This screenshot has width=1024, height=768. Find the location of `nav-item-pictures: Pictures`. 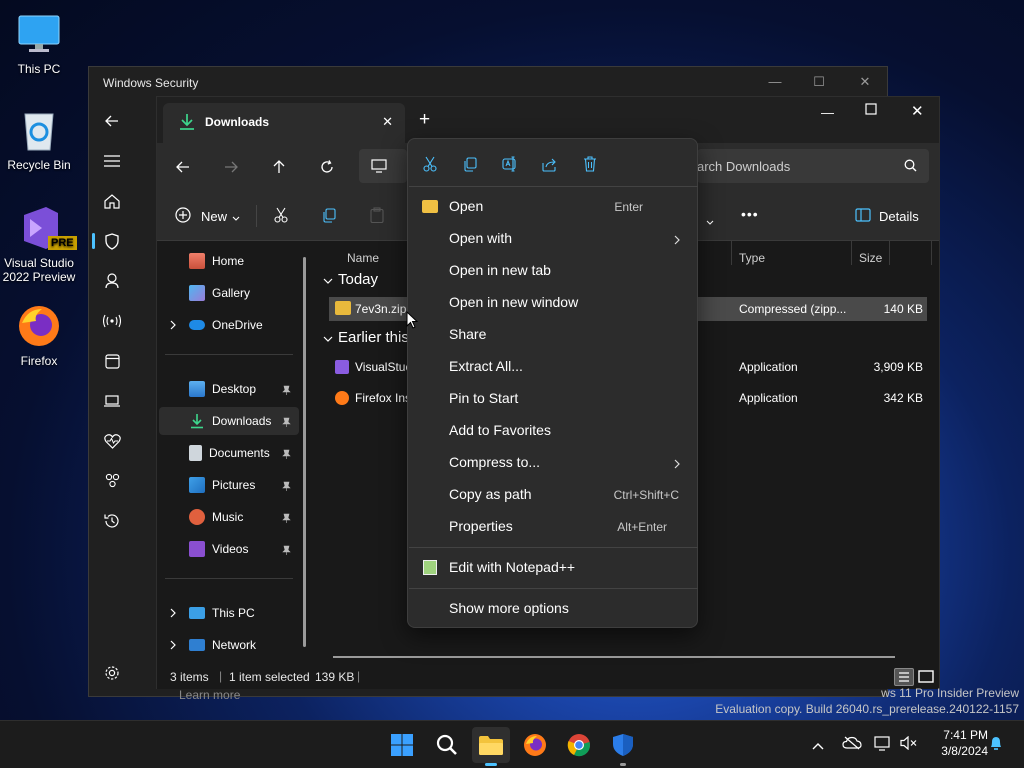

nav-item-pictures: Pictures is located at coordinates (229, 485).